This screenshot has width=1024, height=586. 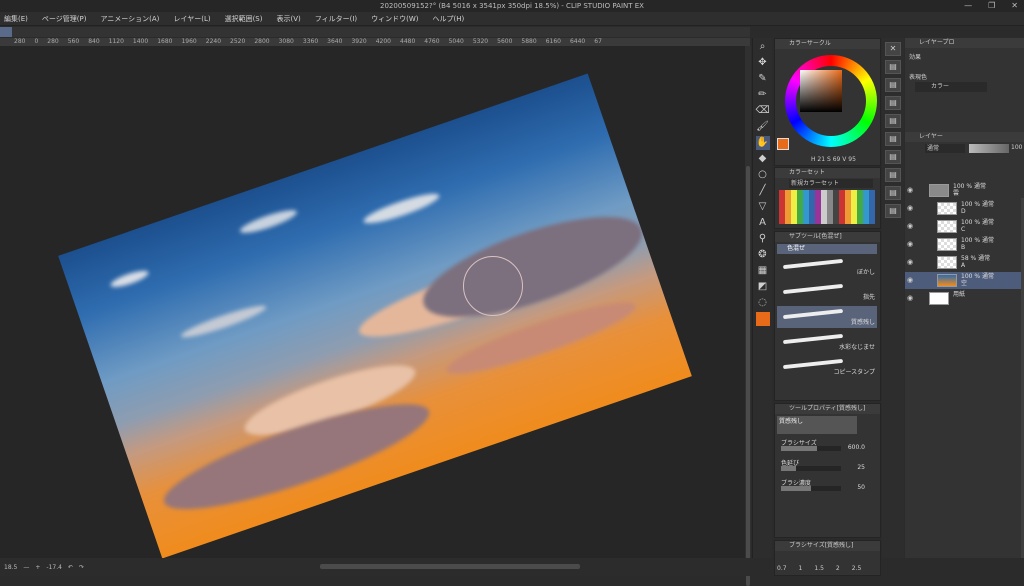 I want to click on balloon-tool-icon: ◌, so click(x=763, y=303).